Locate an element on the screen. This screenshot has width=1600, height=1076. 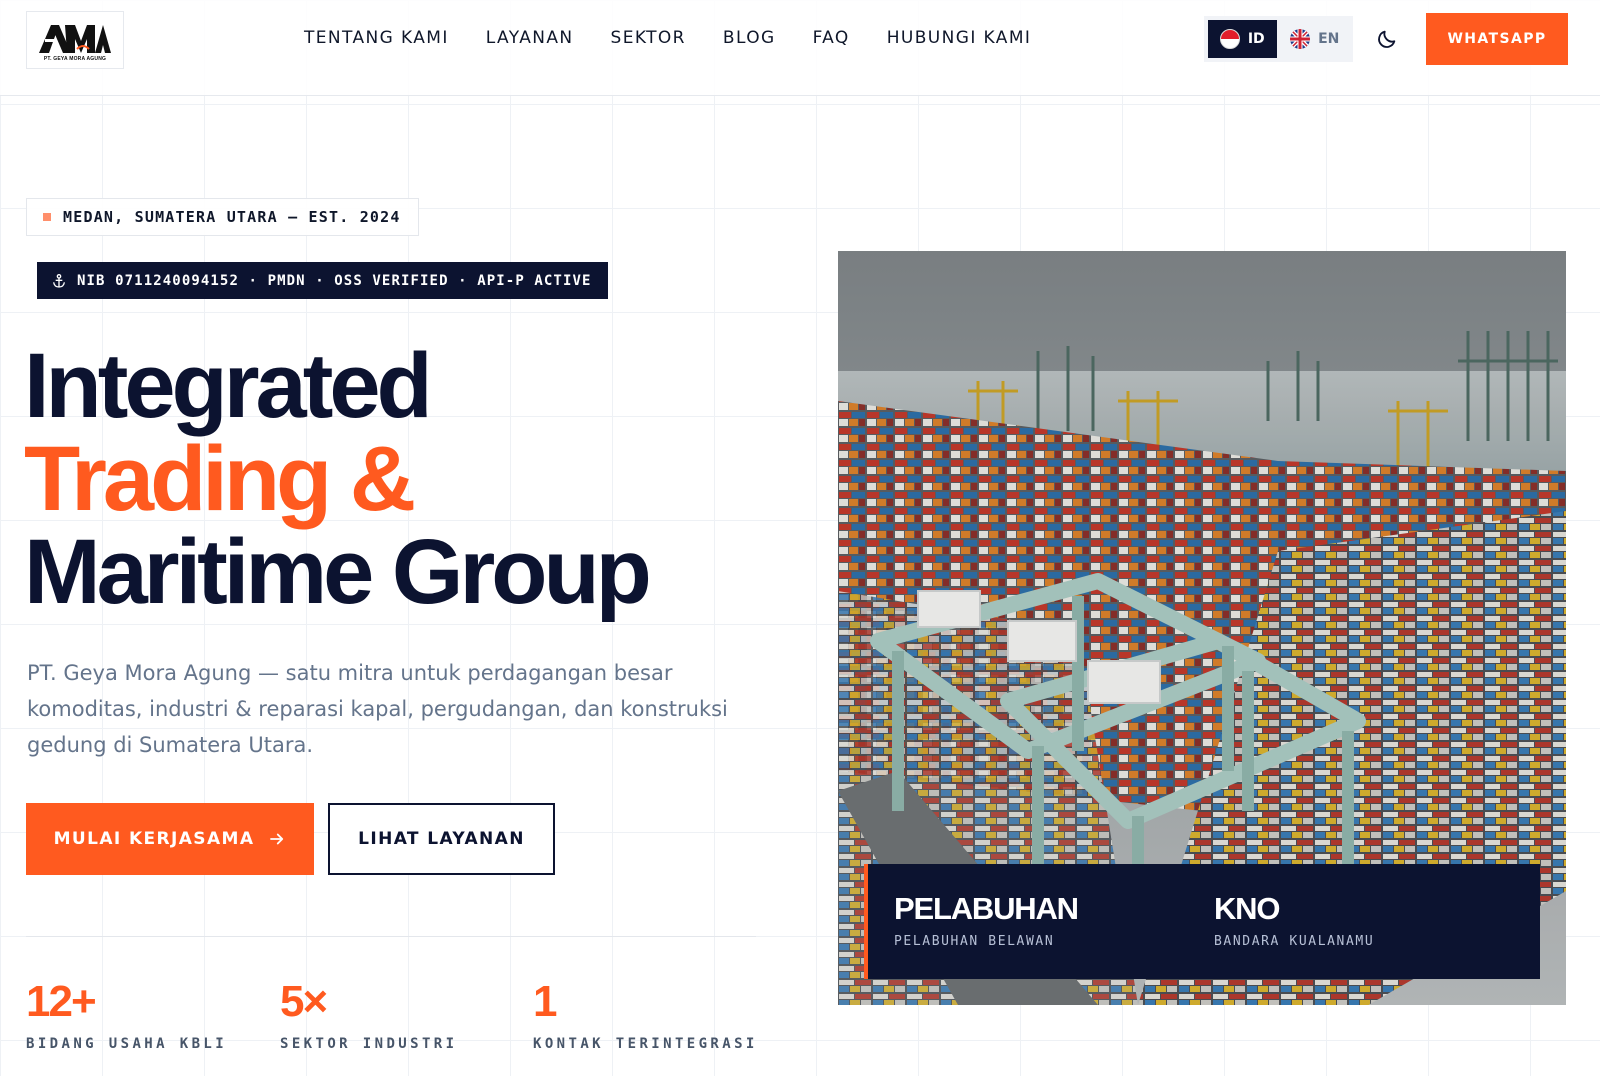
stat-kbli: 12+ BIDANG USAHA KBLI is located at coordinates (127, 1015).